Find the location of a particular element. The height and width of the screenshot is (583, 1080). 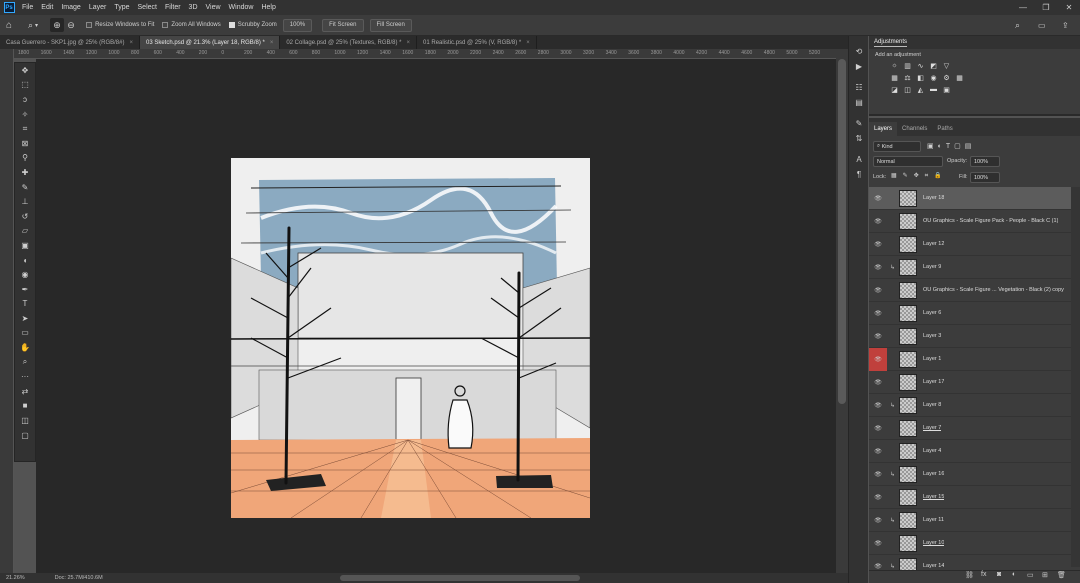

scrollbar-thumb is located at coordinates (842, 231).